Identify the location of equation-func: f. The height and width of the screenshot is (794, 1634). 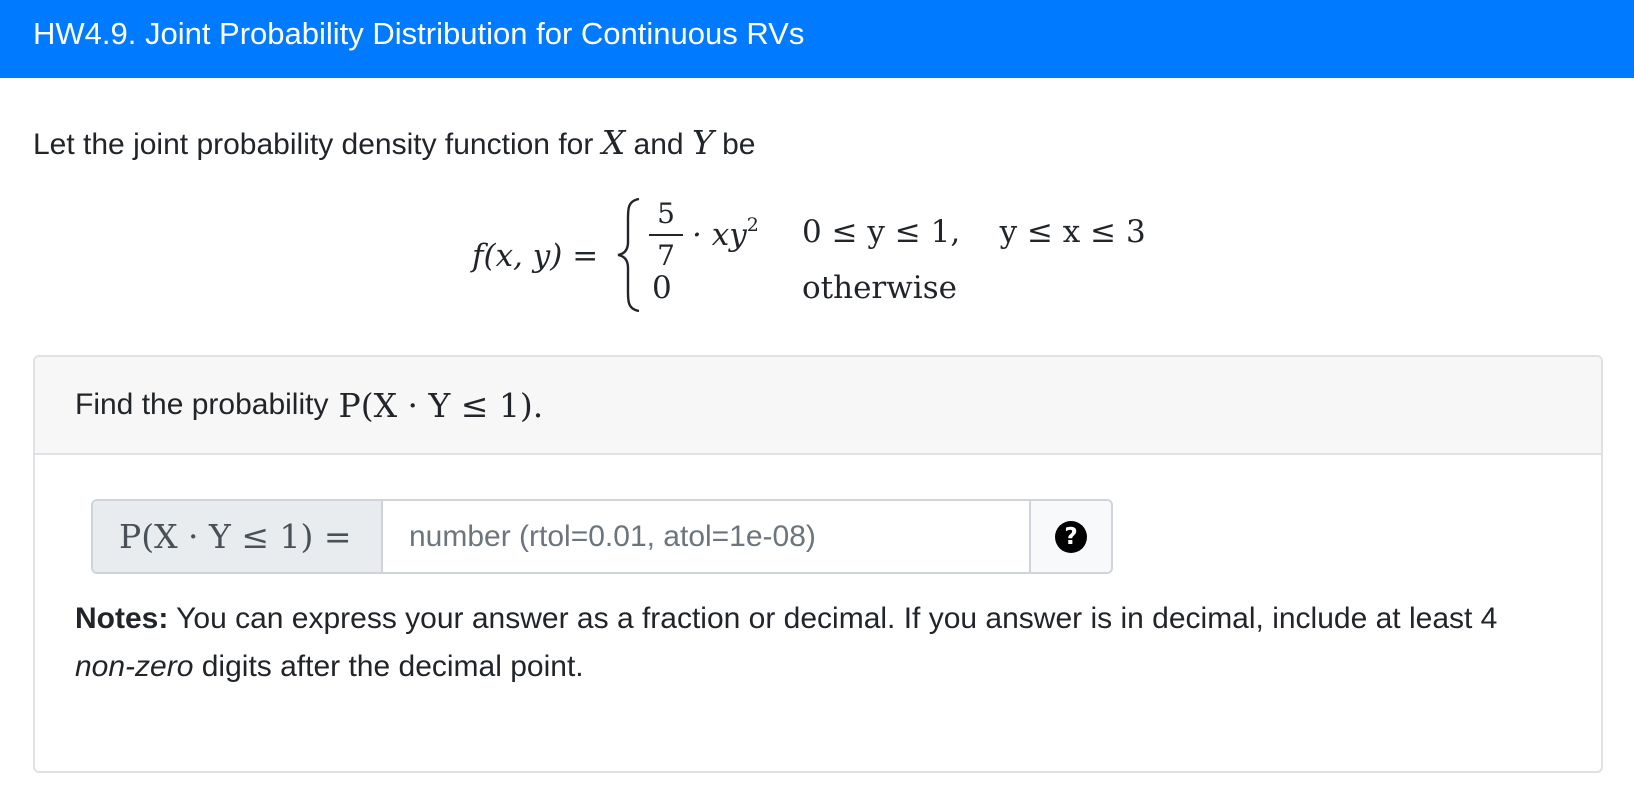
(478, 256).